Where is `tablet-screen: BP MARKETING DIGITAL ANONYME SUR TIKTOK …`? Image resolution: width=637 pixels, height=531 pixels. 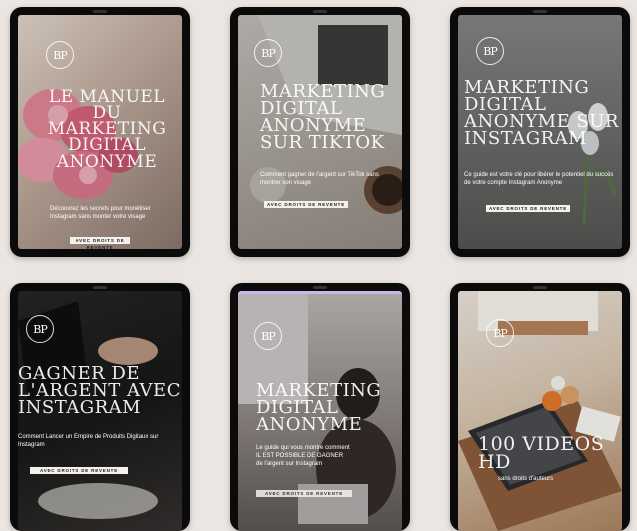 tablet-screen: BP MARKETING DIGITAL ANONYME SUR TIKTOK … is located at coordinates (320, 132).